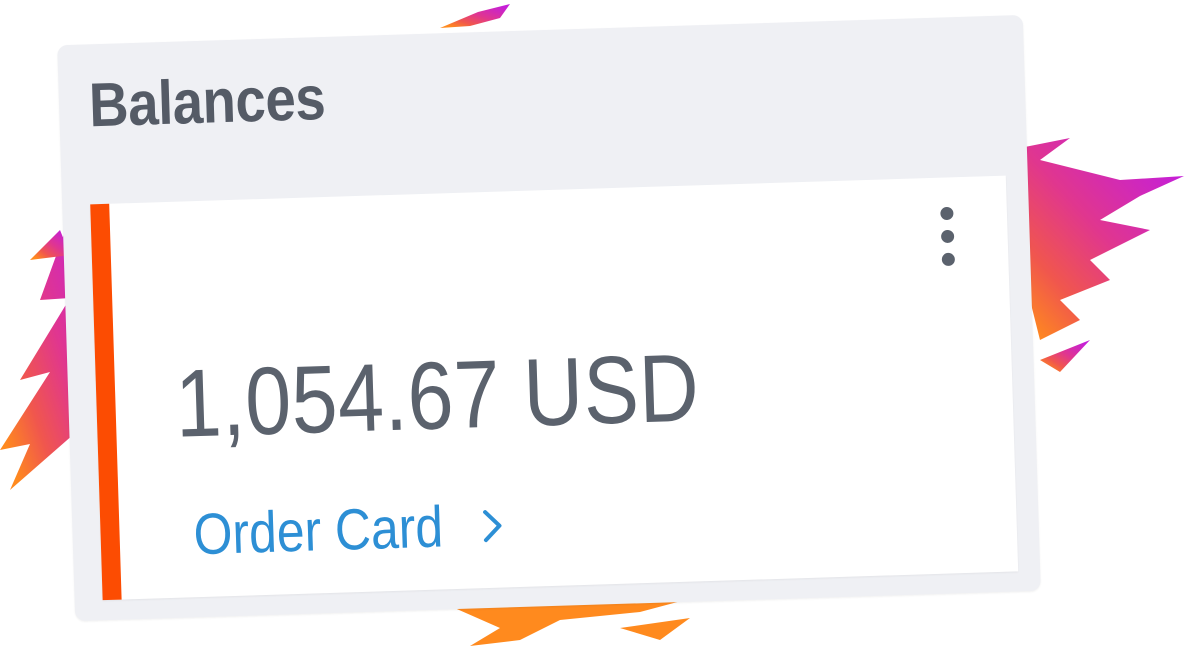  Describe the element at coordinates (207, 102) in the screenshot. I see `panel-title: Balances` at that location.